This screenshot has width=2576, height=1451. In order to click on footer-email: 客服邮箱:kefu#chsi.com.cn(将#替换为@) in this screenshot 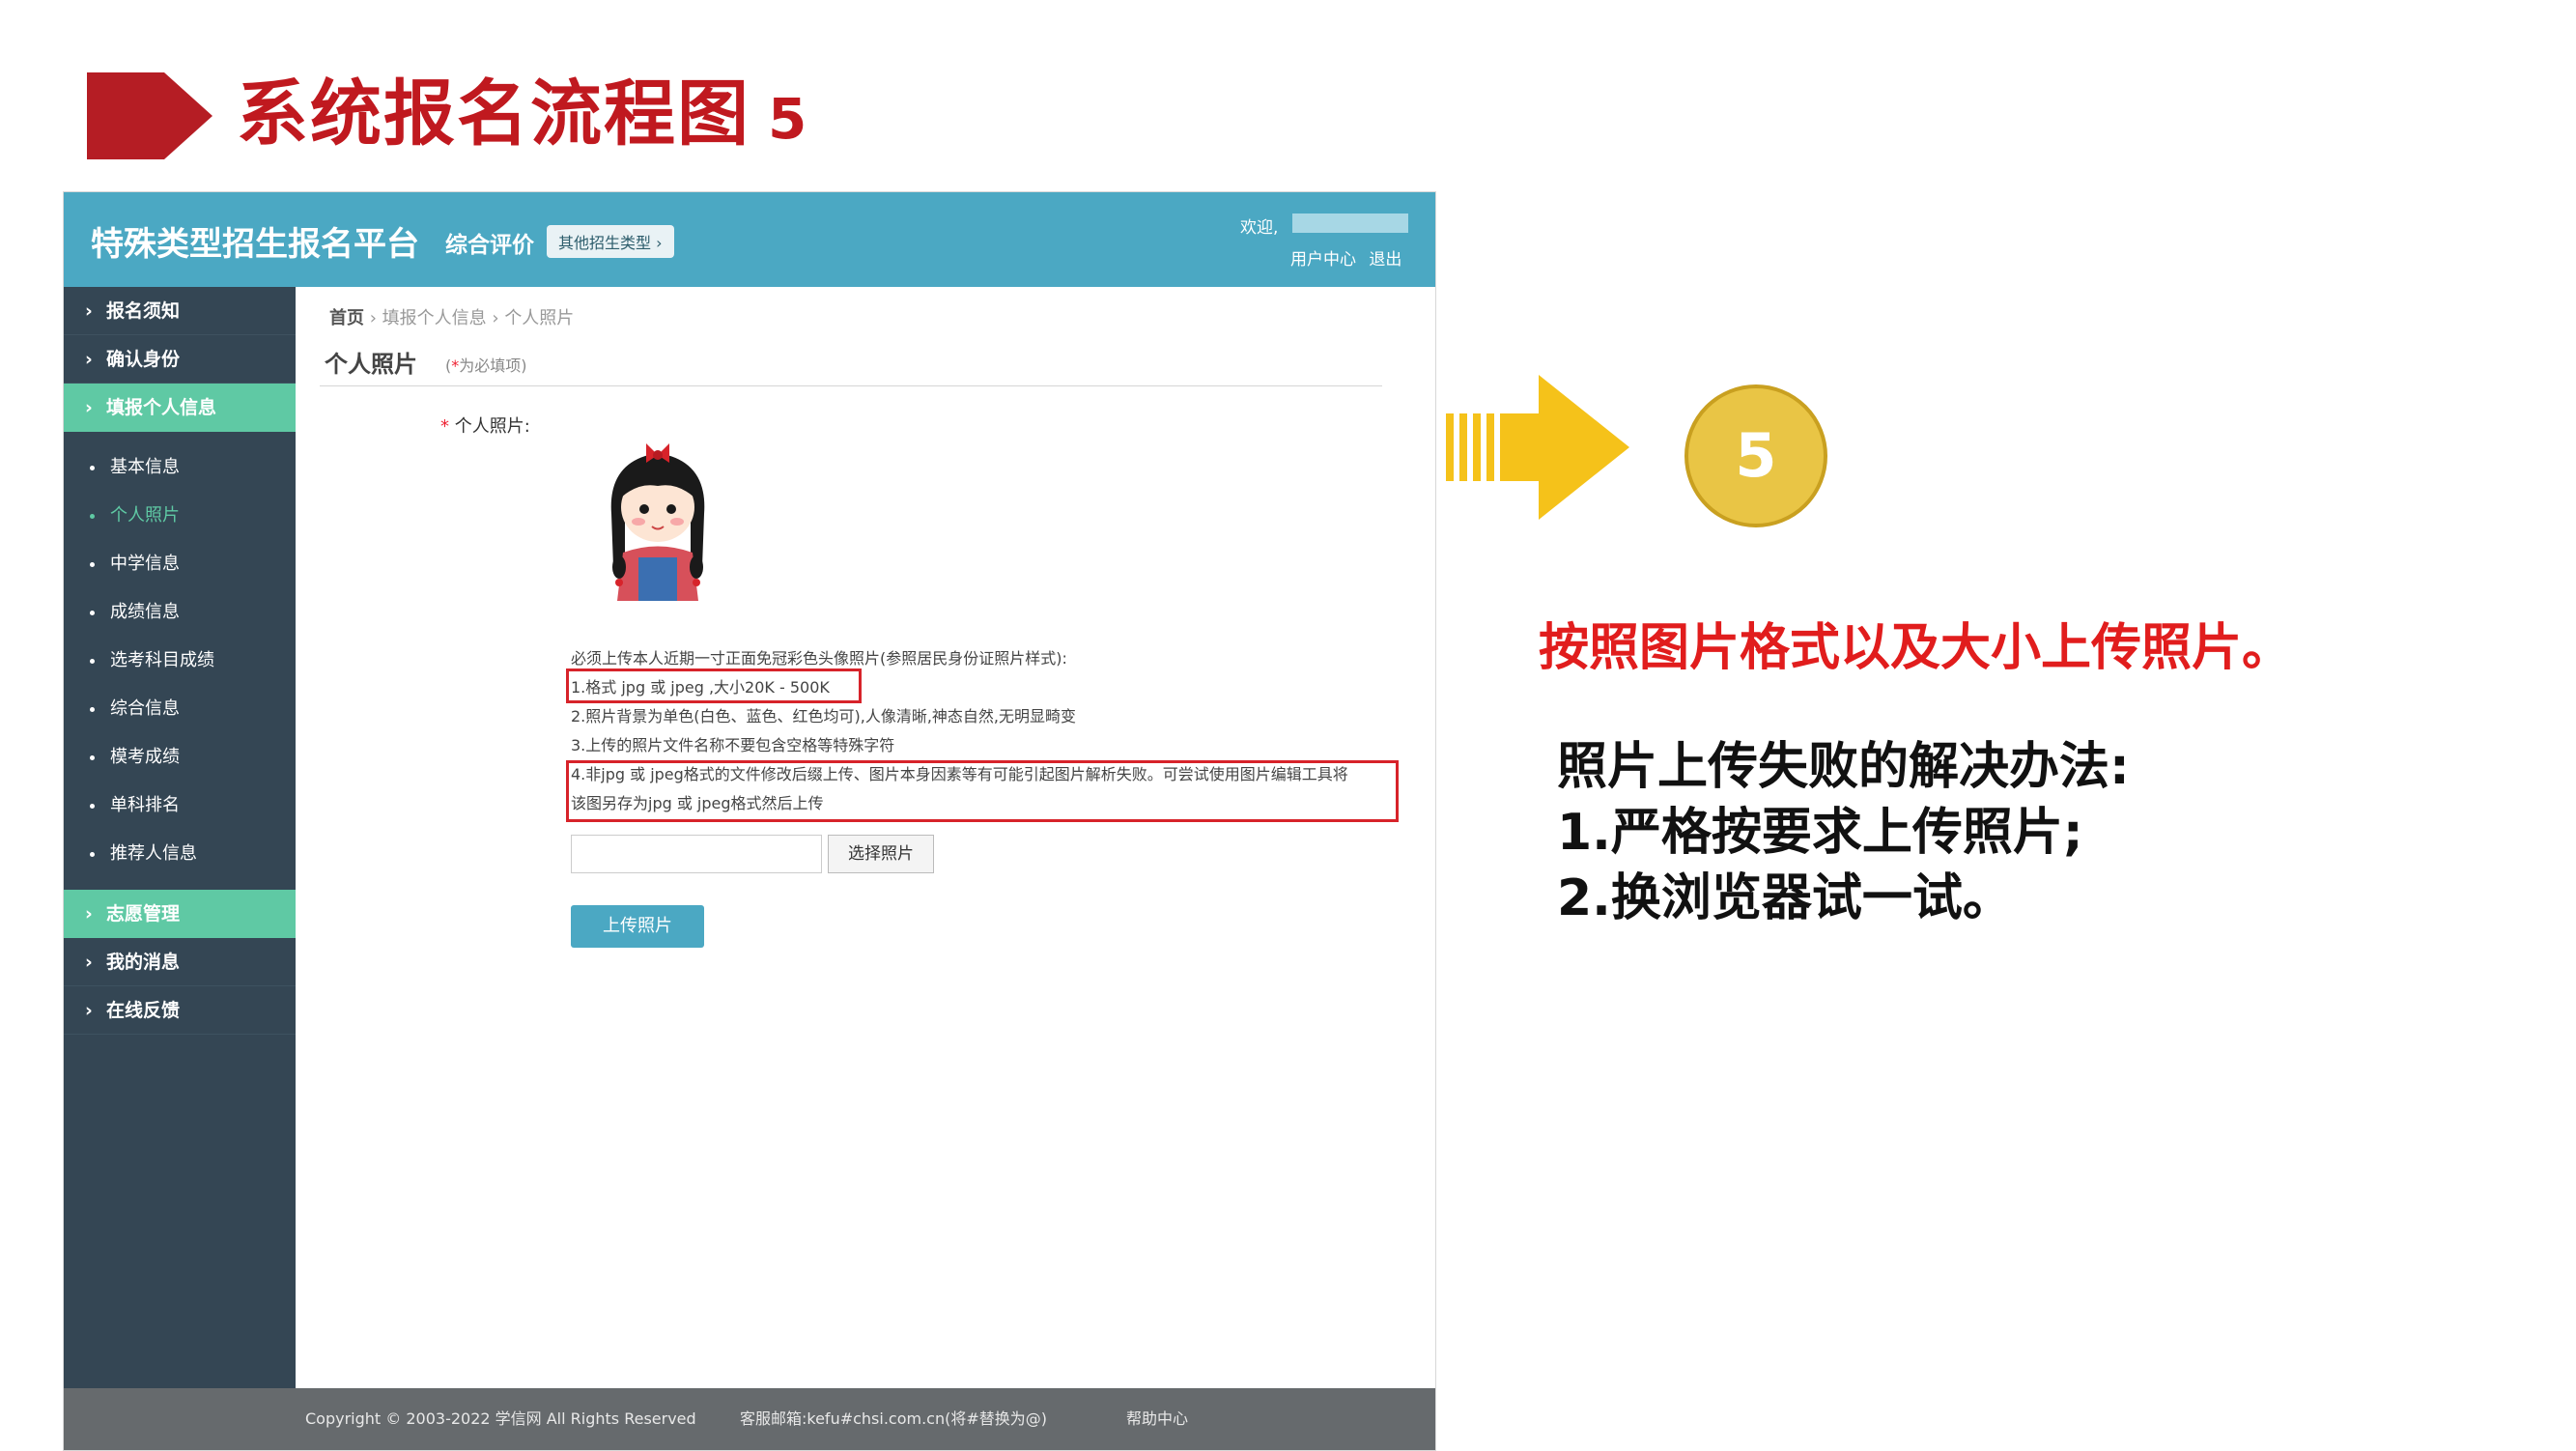, I will do `click(894, 1418)`.